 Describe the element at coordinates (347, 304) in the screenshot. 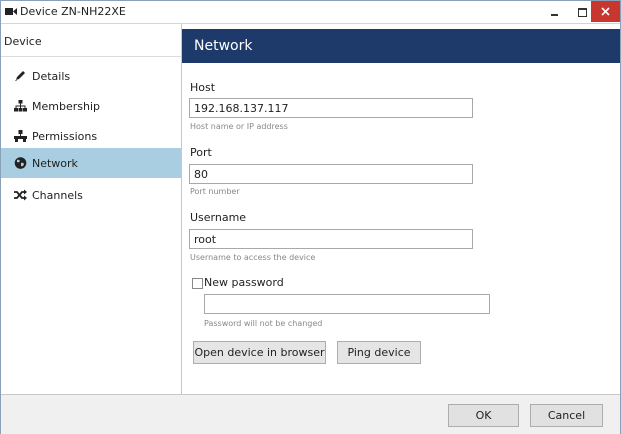

I see `new-password-input` at that location.